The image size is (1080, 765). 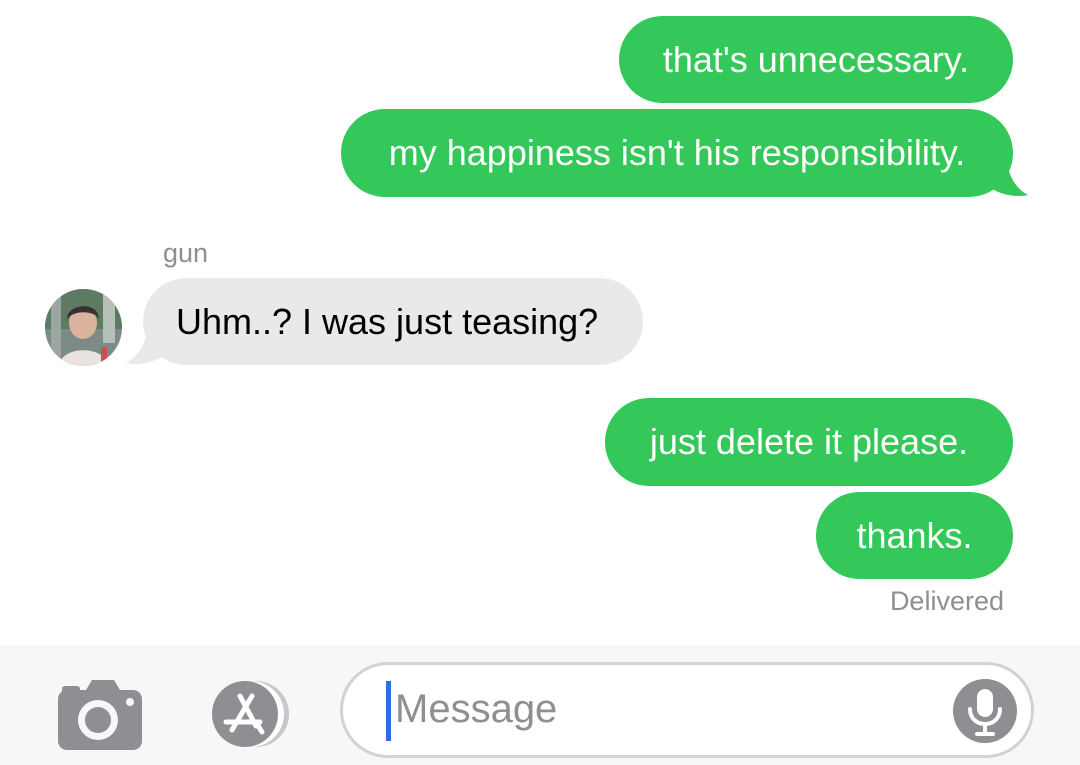 I want to click on message-bubble-outgoing: that's unnecessary., so click(x=816, y=59).